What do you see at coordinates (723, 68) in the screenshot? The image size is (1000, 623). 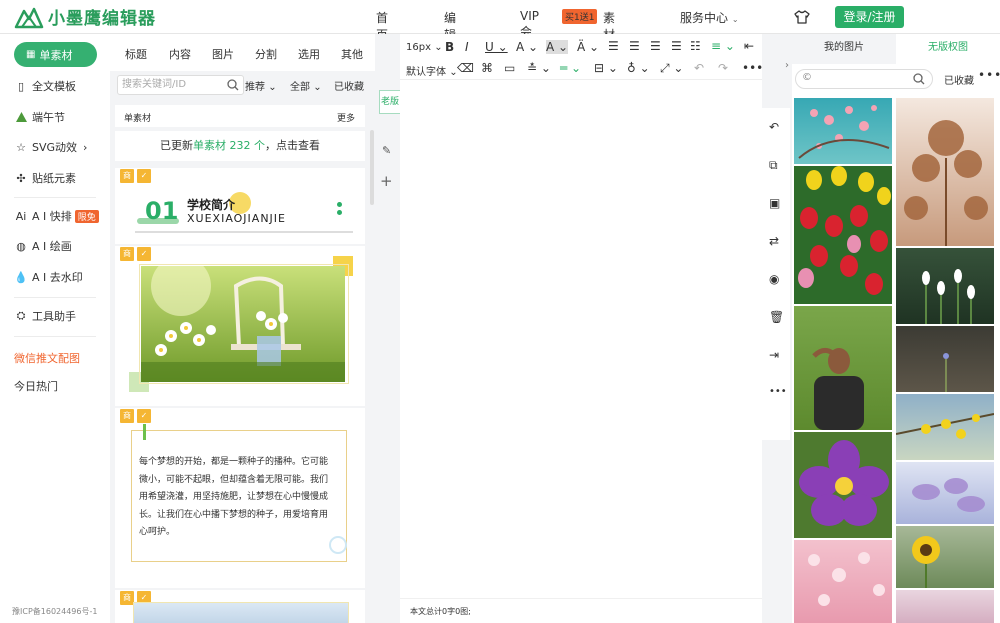 I see `redo-icon: ↷` at bounding box center [723, 68].